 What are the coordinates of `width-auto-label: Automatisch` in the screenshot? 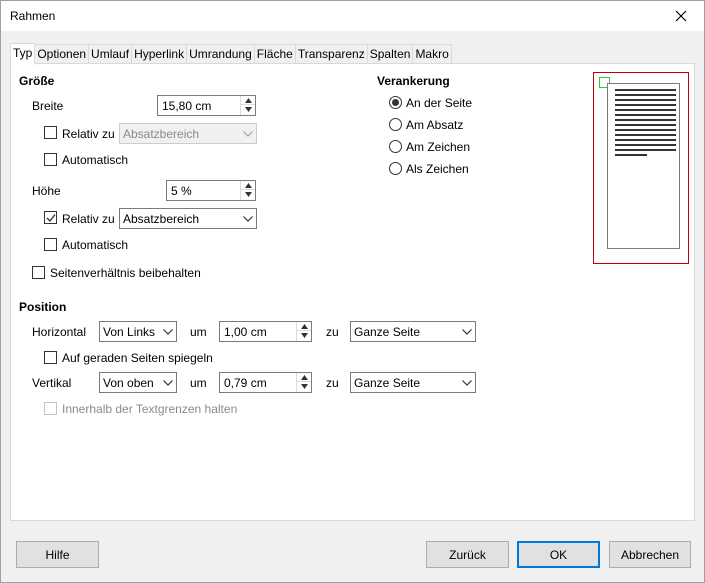 It's located at (95, 160).